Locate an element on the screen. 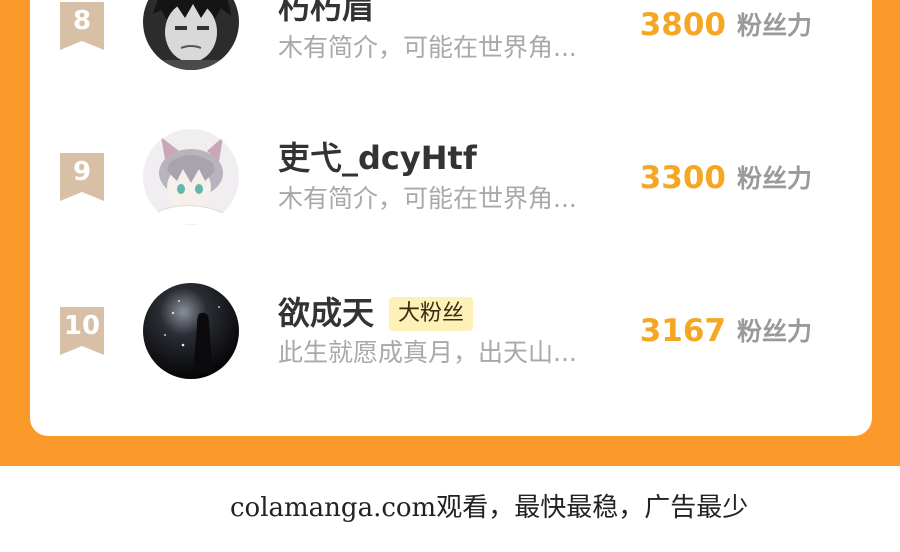  user-name: 朽朽眉 is located at coordinates (326, 13).